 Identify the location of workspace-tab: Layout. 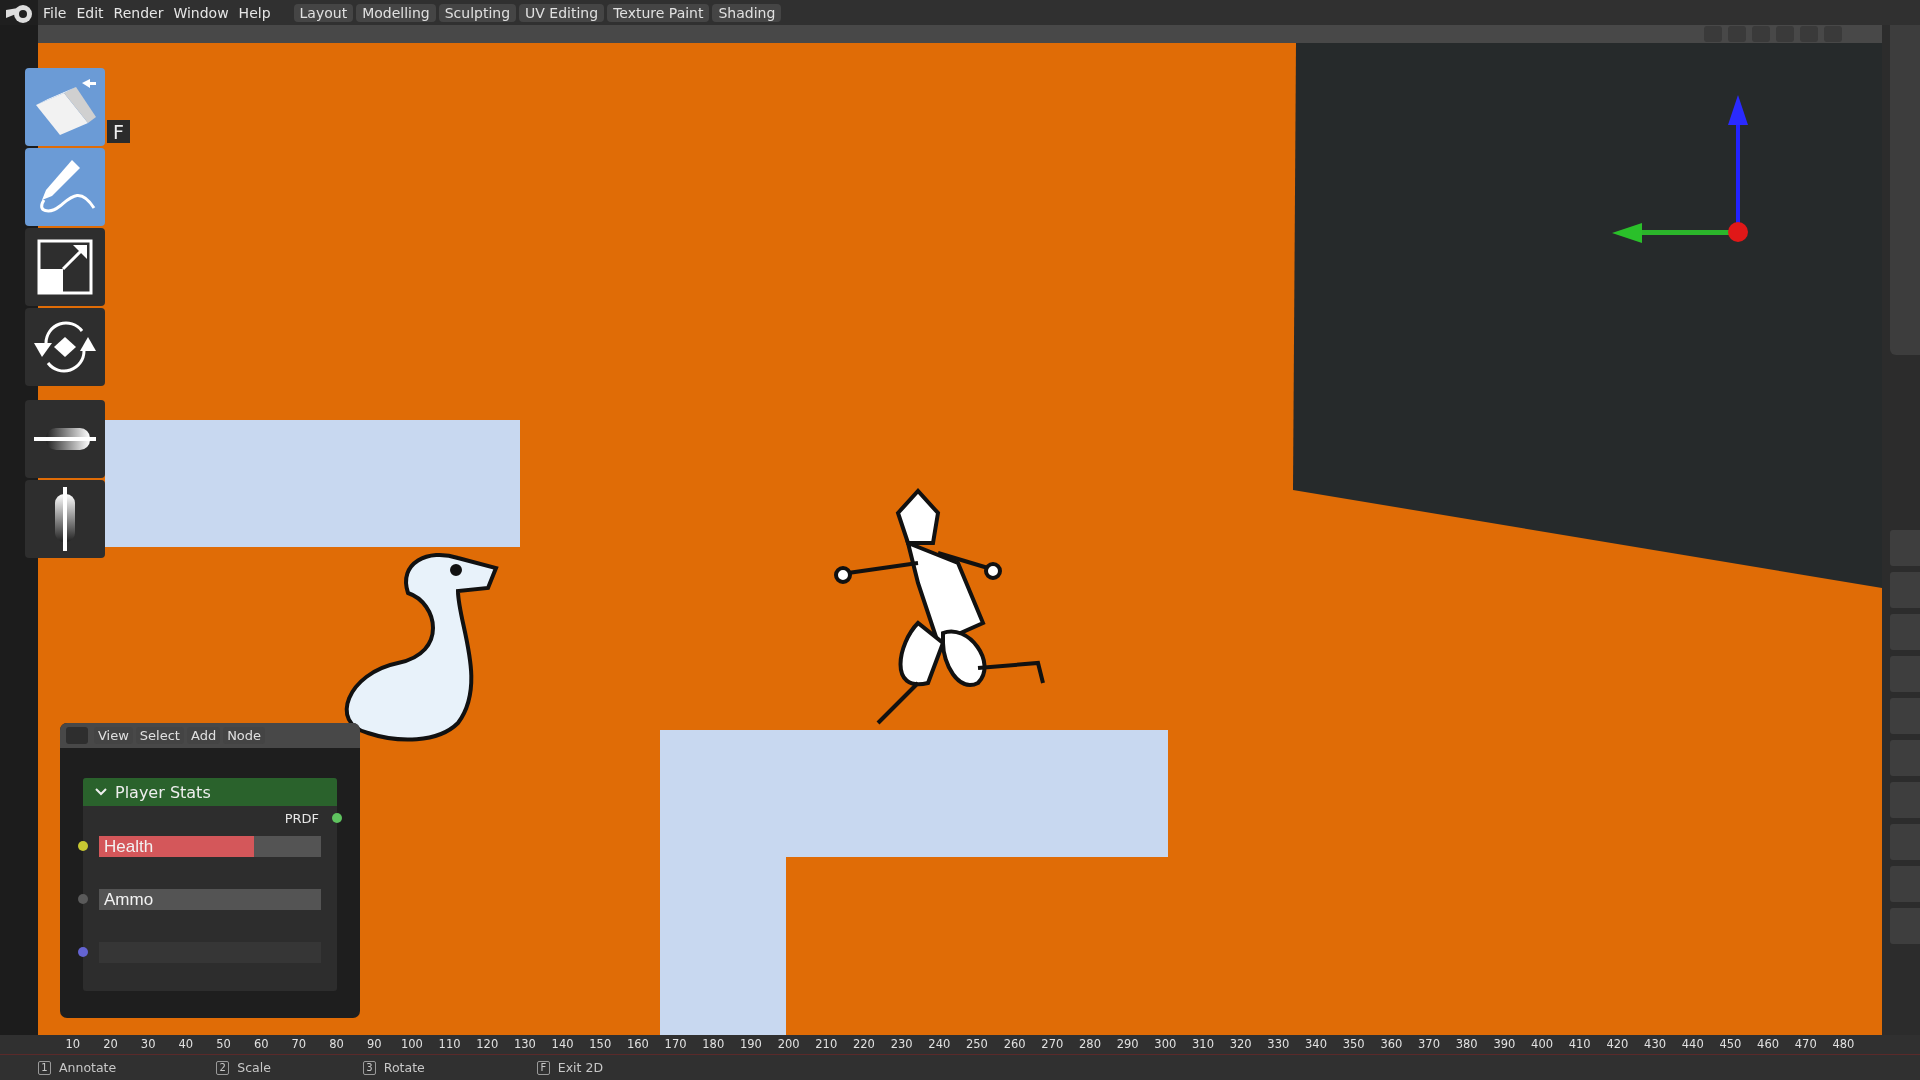
(323, 12).